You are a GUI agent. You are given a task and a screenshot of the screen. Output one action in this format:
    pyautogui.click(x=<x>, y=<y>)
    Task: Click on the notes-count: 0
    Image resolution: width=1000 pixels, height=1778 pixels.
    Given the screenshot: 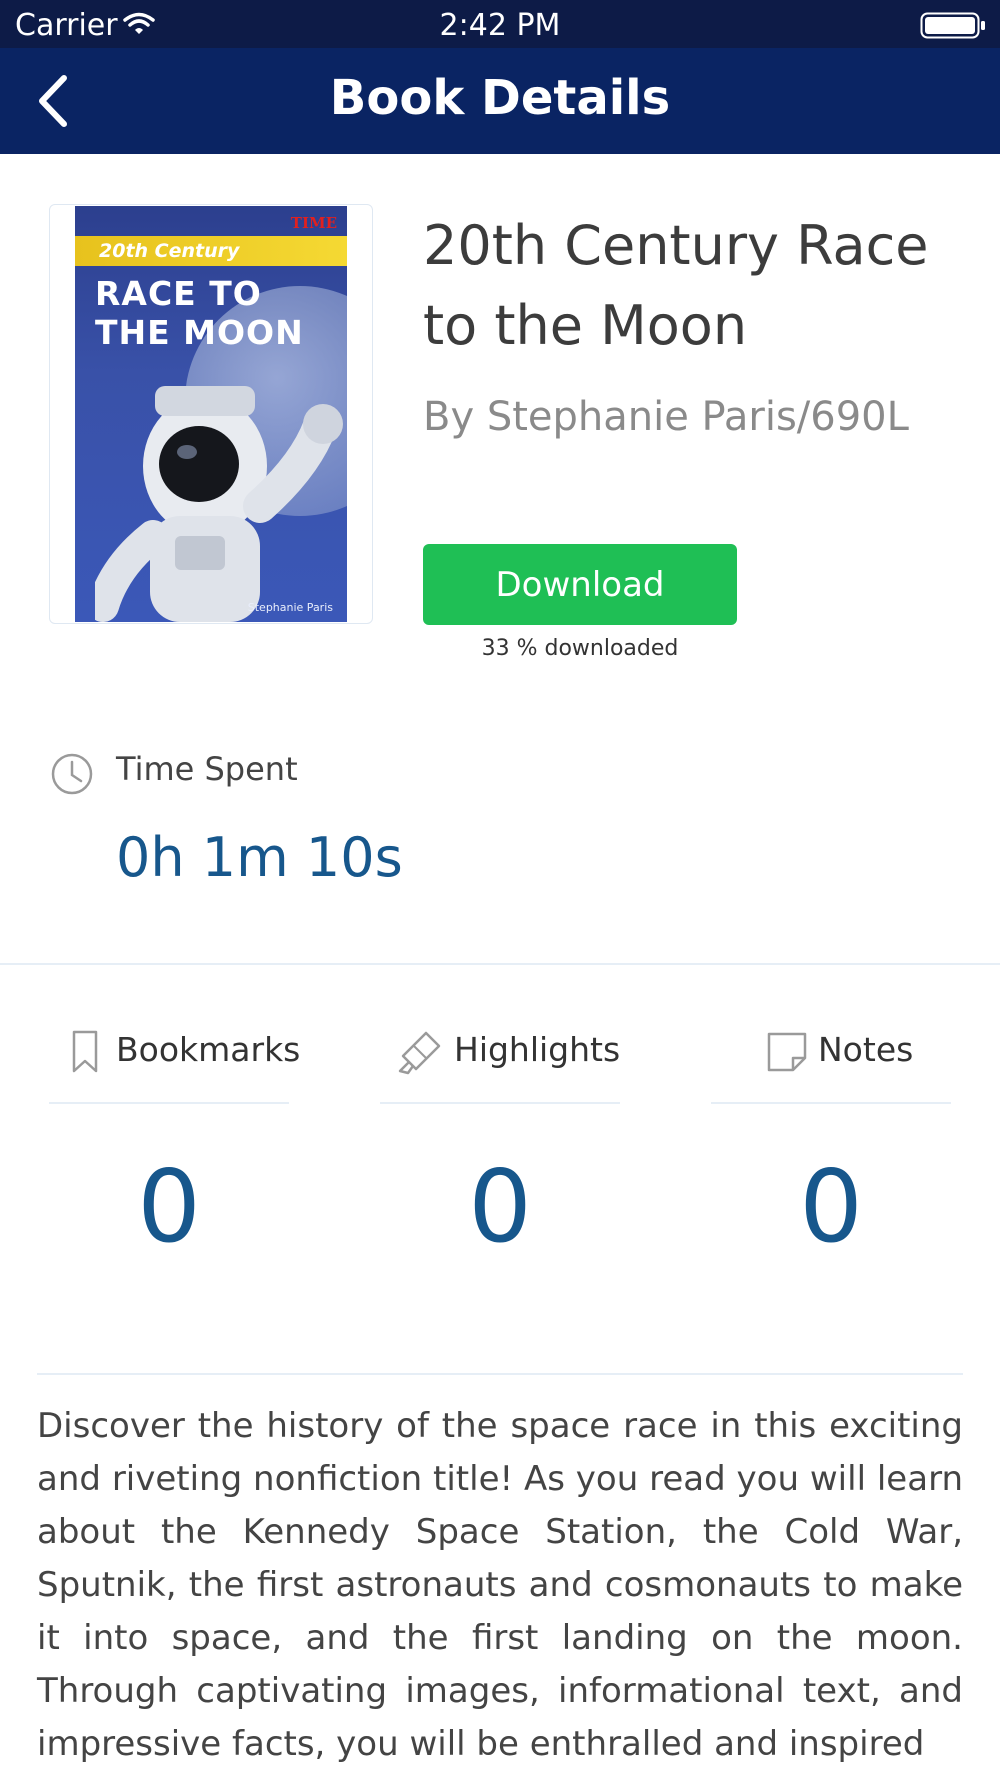 What is the action you would take?
    pyautogui.click(x=831, y=1206)
    